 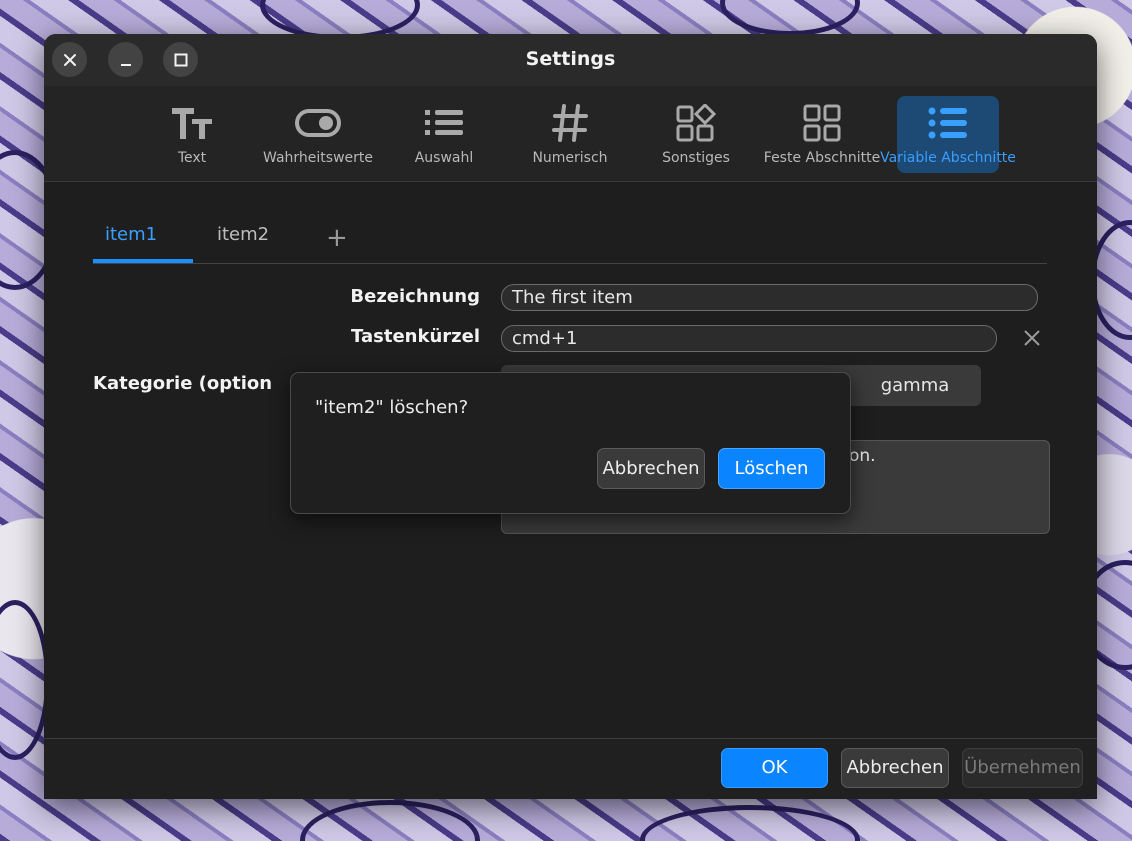 I want to click on toolbar-item-misc: Sonstiges, so click(x=696, y=134).